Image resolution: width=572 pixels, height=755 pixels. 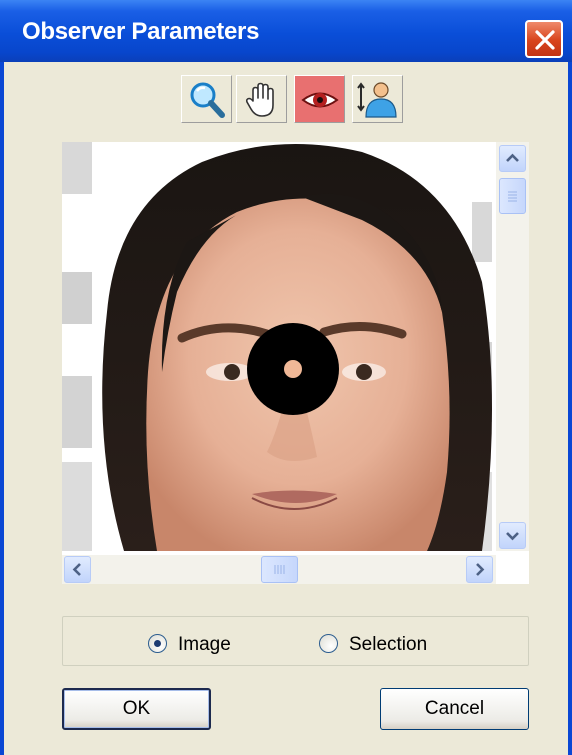 I want to click on scroll-up-button, so click(x=512, y=158).